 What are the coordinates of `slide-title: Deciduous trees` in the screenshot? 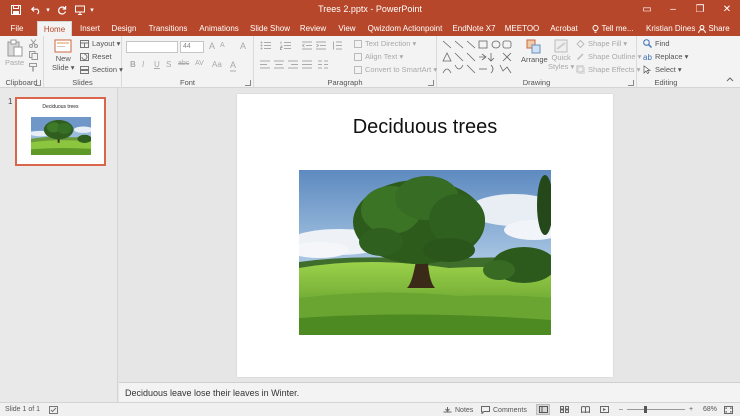 It's located at (425, 127).